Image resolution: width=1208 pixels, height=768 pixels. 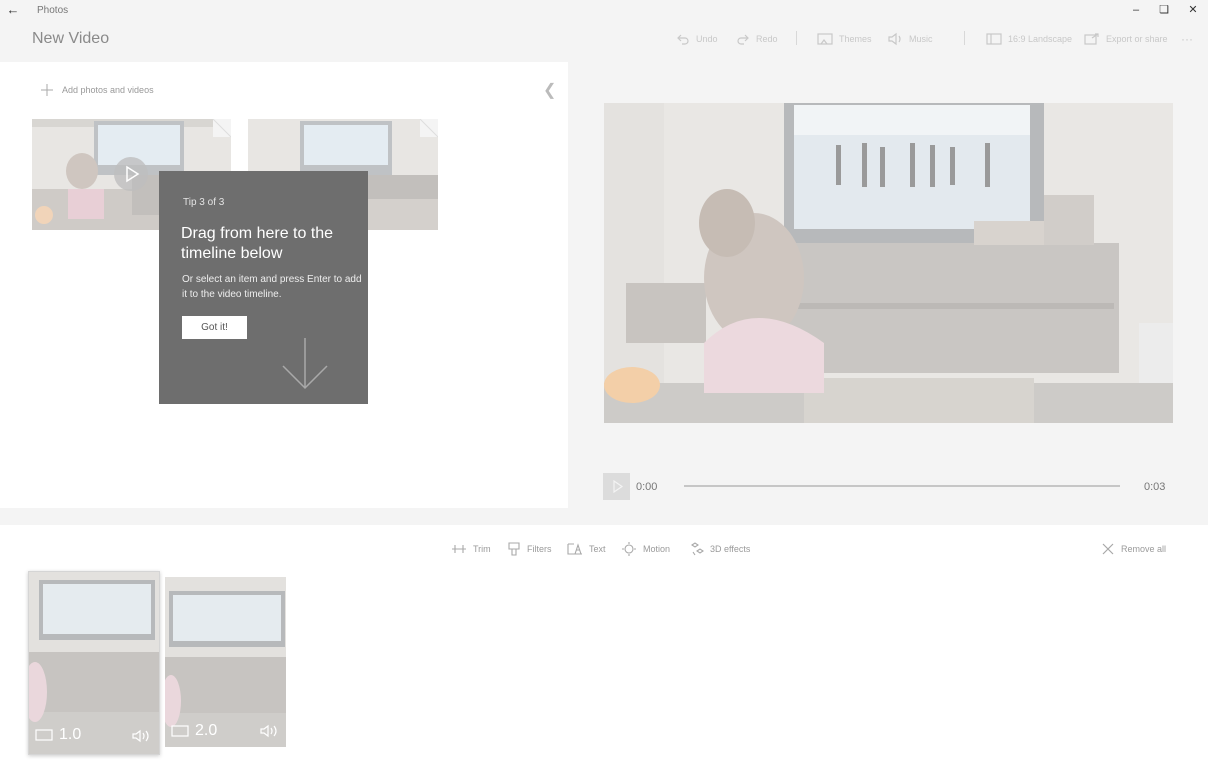 What do you see at coordinates (902, 486) in the screenshot?
I see `seek-bar` at bounding box center [902, 486].